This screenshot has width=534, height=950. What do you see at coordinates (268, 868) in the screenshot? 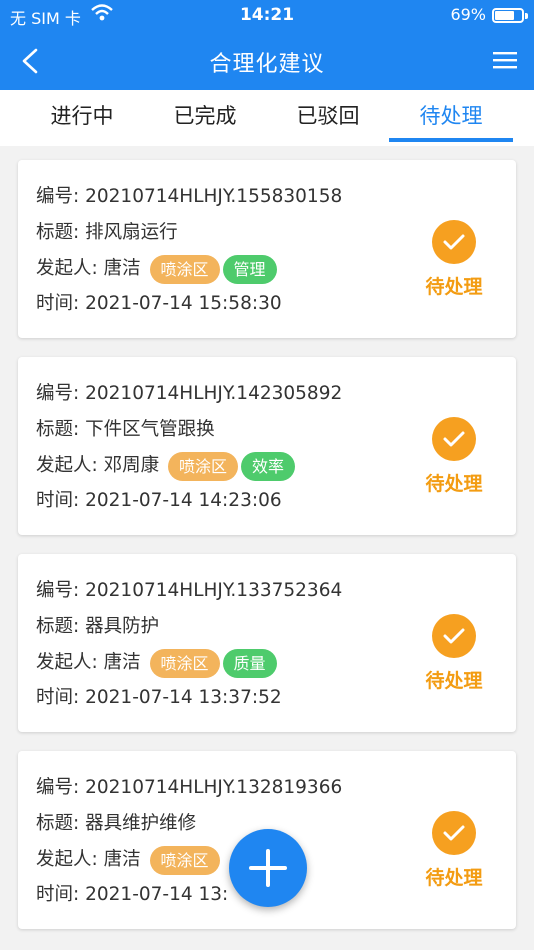
I see `add-suggestion-button` at bounding box center [268, 868].